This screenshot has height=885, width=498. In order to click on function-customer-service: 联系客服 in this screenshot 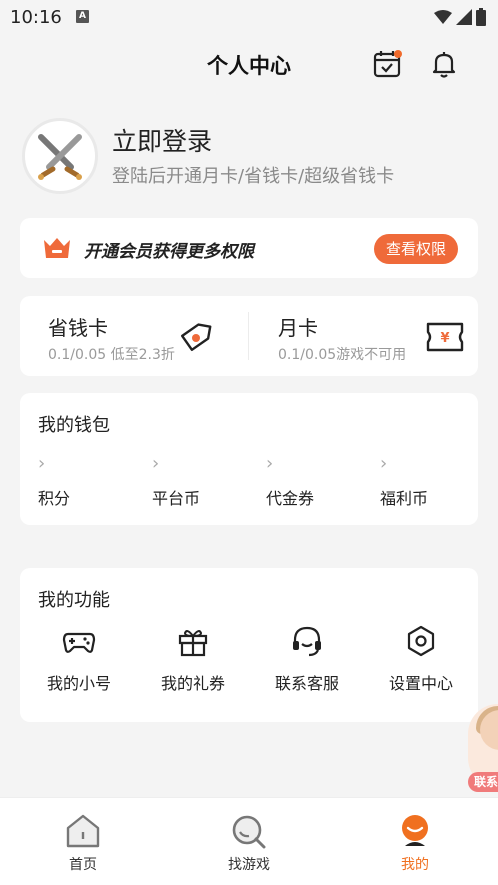, I will do `click(307, 659)`.